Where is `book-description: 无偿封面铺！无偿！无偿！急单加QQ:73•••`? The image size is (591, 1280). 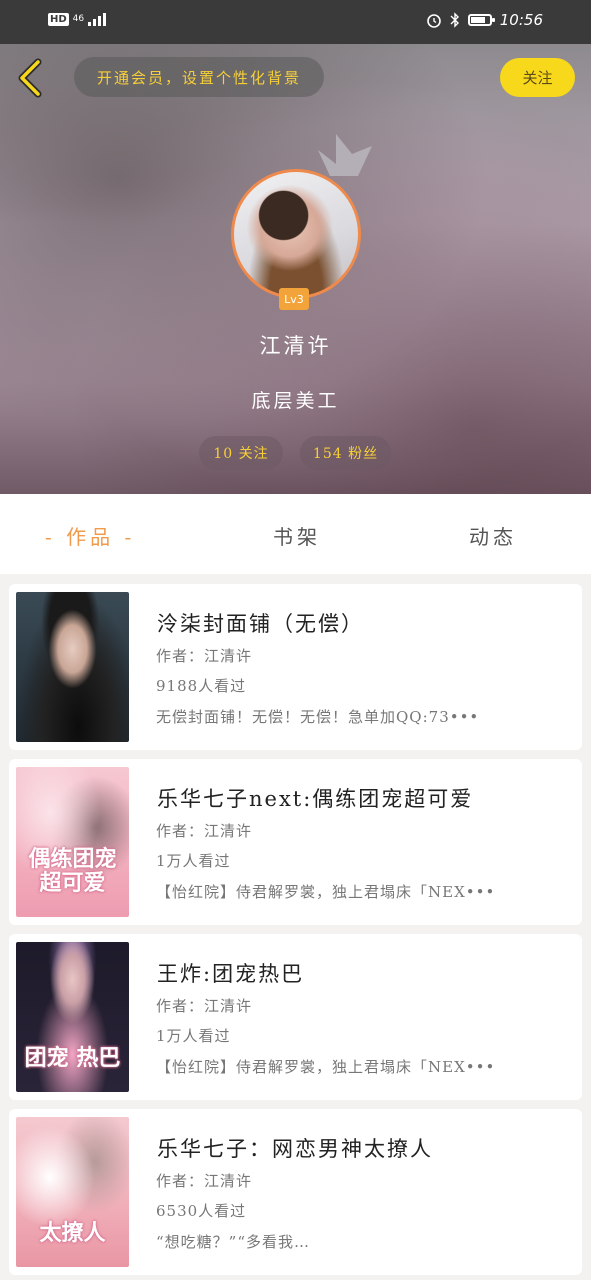 book-description: 无偿封面铺！无偿！无偿！急单加QQ:73••• is located at coordinates (318, 717).